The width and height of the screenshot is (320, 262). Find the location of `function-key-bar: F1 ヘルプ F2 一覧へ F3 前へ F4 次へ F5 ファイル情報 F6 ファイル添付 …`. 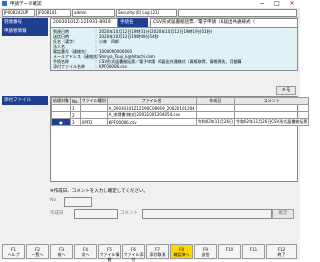

function-key-bar: F1 ヘルプ F2 一覧へ F3 前へ F4 次へ F5 ファイル情報 F6 ファイル添付 … is located at coordinates (150, 253).